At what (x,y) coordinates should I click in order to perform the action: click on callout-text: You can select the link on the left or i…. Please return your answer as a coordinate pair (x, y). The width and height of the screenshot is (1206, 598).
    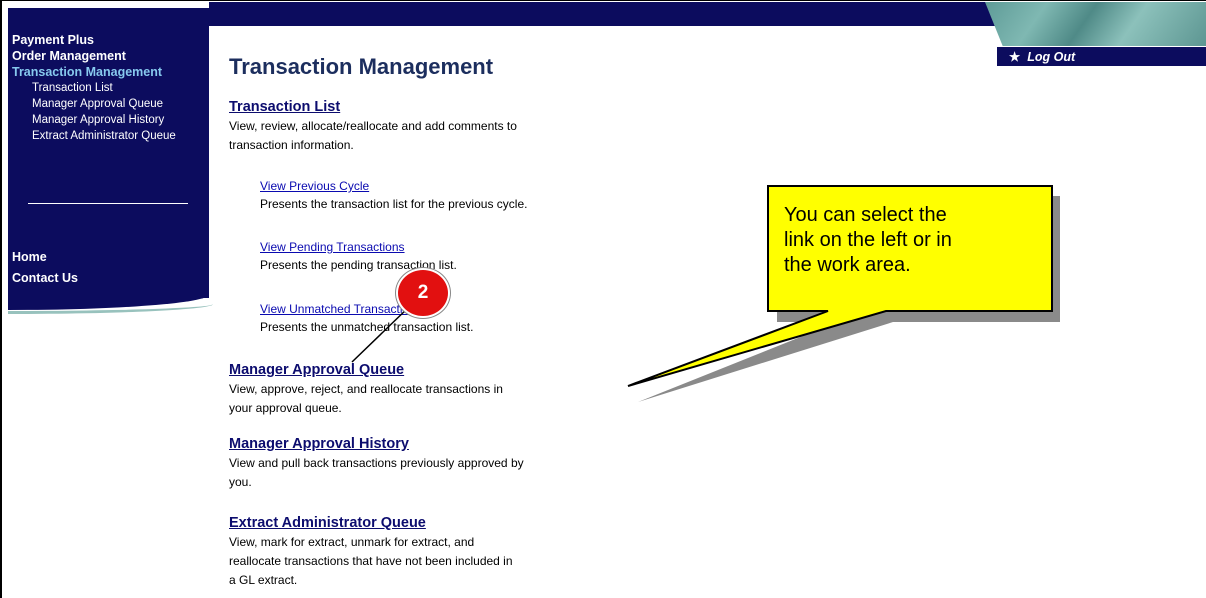
    Looking at the image, I should click on (904, 240).